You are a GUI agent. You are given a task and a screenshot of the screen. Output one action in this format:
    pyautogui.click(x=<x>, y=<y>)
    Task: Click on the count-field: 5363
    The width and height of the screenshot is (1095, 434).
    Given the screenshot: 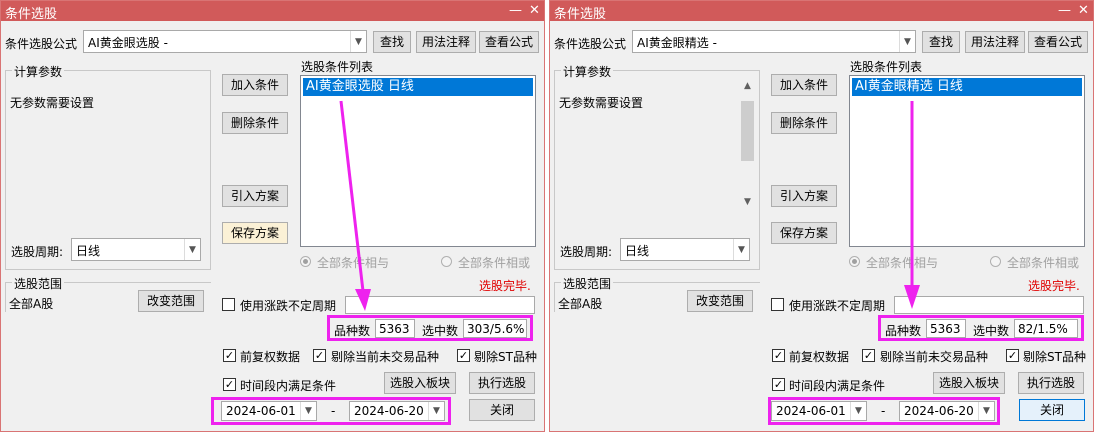 What is the action you would take?
    pyautogui.click(x=946, y=328)
    